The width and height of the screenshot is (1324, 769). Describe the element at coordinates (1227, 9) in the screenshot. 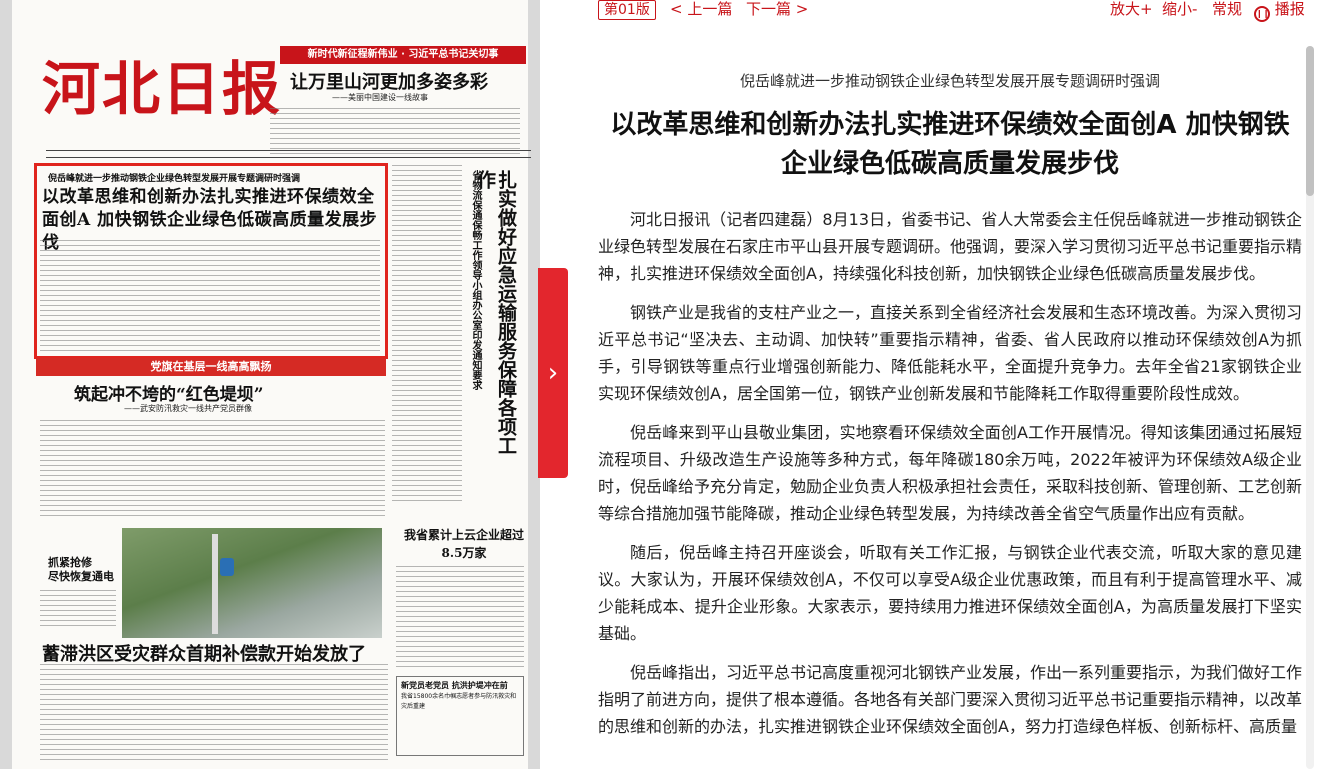

I see `normal-size-button: 常规` at that location.